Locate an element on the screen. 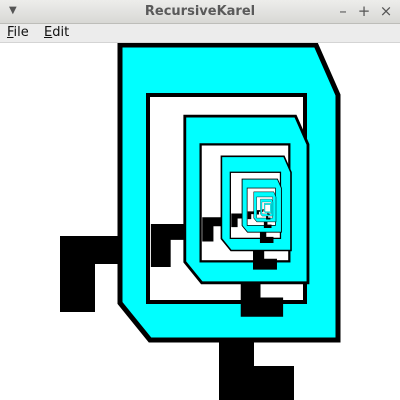 The width and height of the screenshot is (400, 400). menu-file: File is located at coordinates (18, 32).